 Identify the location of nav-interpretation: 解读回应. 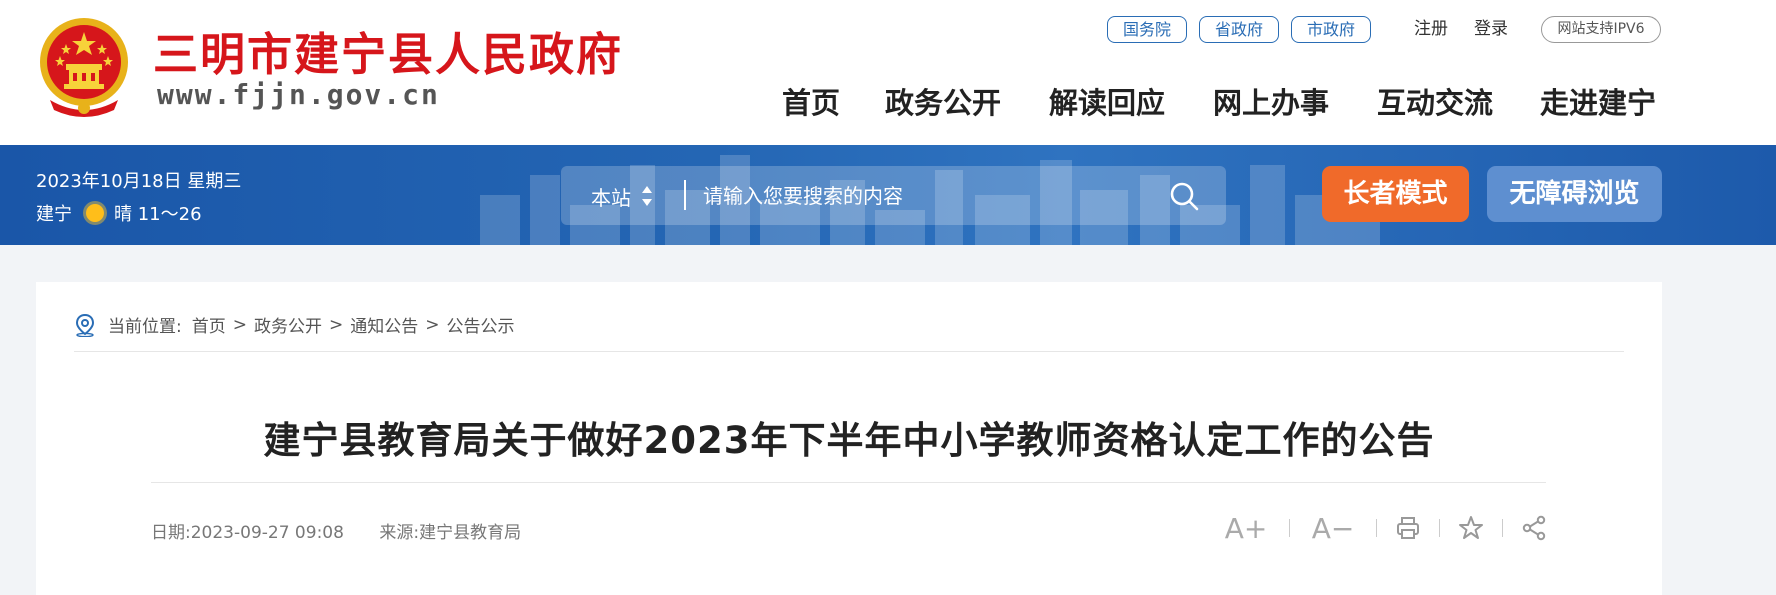
(1107, 101).